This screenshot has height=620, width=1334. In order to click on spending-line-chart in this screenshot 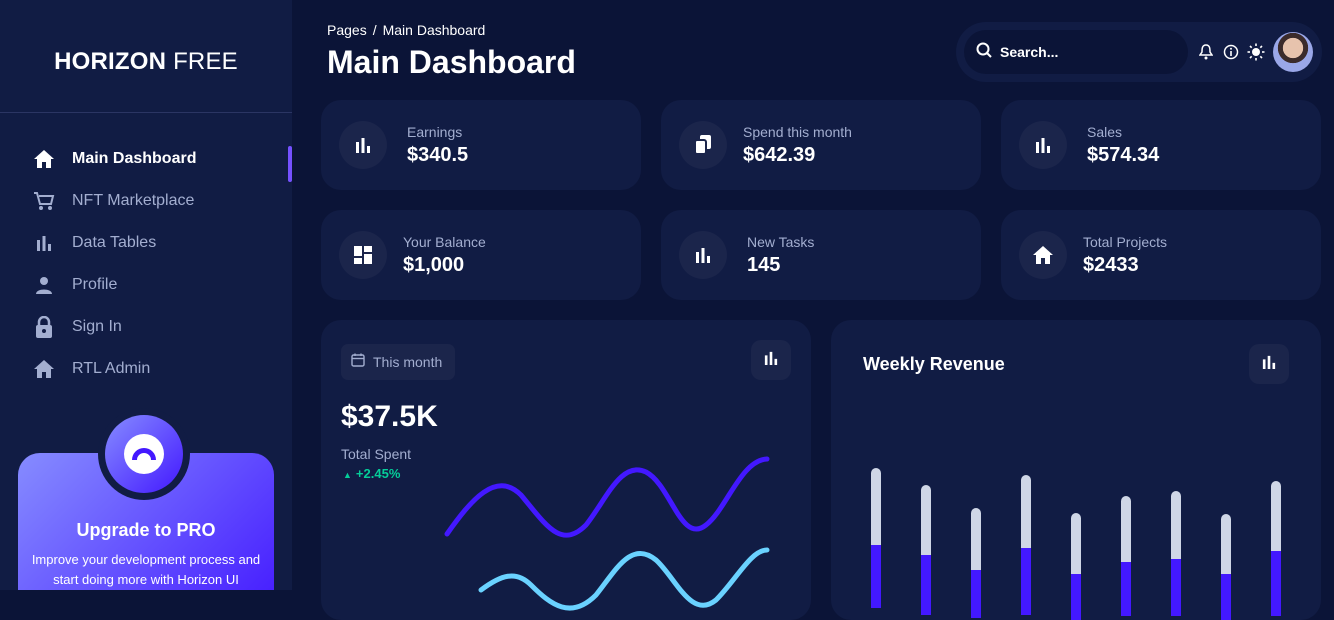, I will do `click(607, 533)`.